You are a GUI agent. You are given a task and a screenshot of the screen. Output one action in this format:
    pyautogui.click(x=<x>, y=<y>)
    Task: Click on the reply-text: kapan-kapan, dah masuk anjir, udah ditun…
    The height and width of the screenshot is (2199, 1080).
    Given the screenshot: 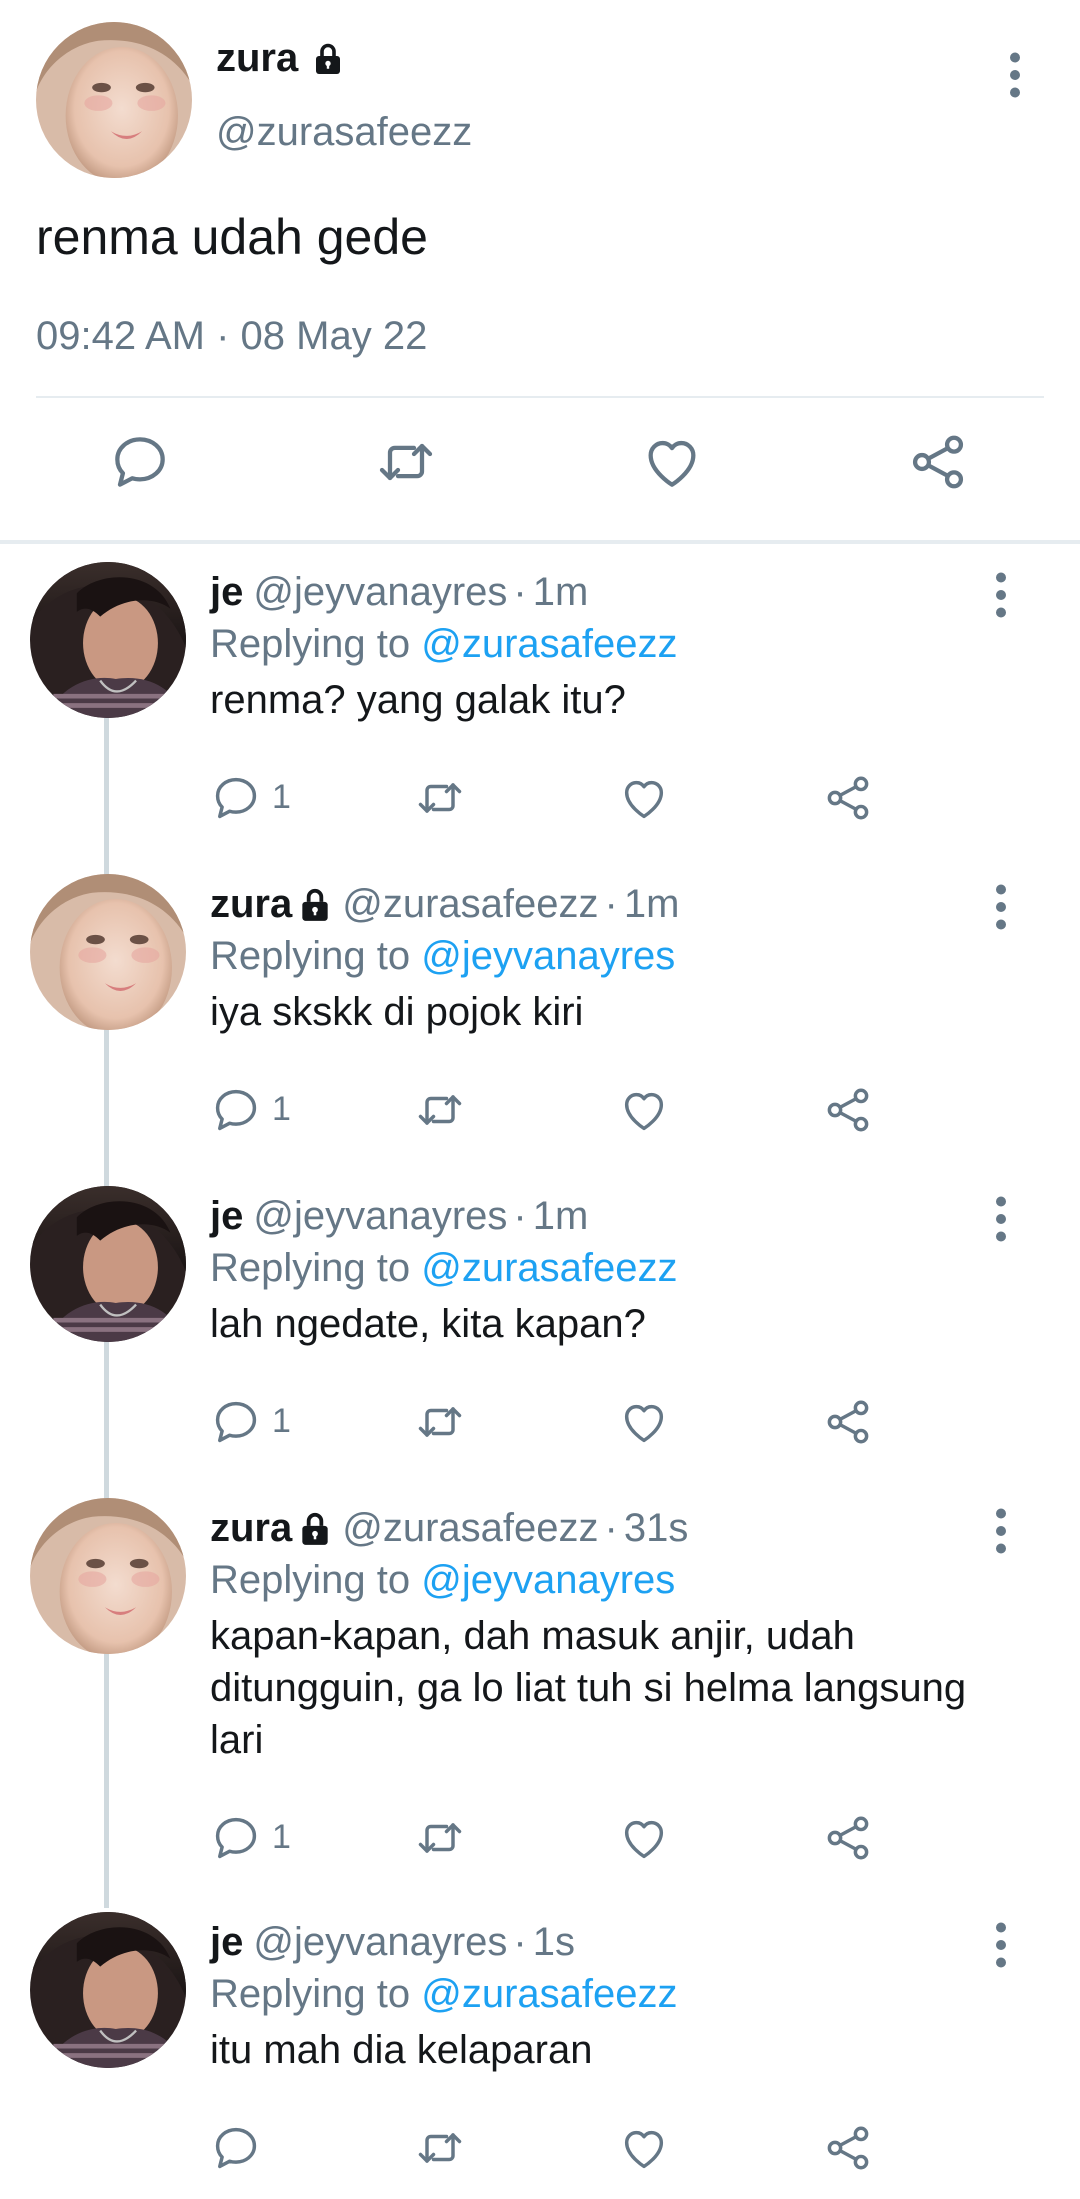 What is the action you would take?
    pyautogui.click(x=588, y=1688)
    